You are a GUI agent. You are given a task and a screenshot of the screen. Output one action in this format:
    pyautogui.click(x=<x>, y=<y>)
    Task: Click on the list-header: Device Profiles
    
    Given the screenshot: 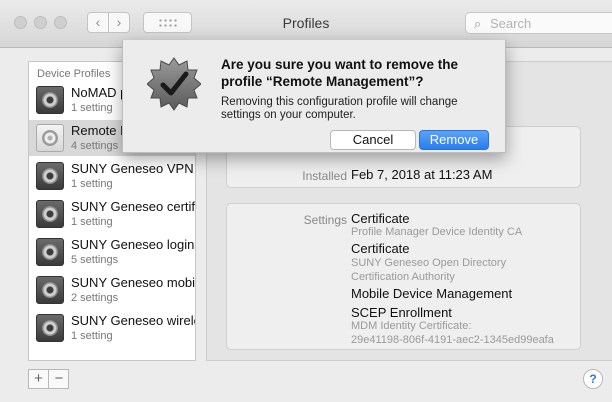 What is the action you would take?
    pyautogui.click(x=74, y=74)
    